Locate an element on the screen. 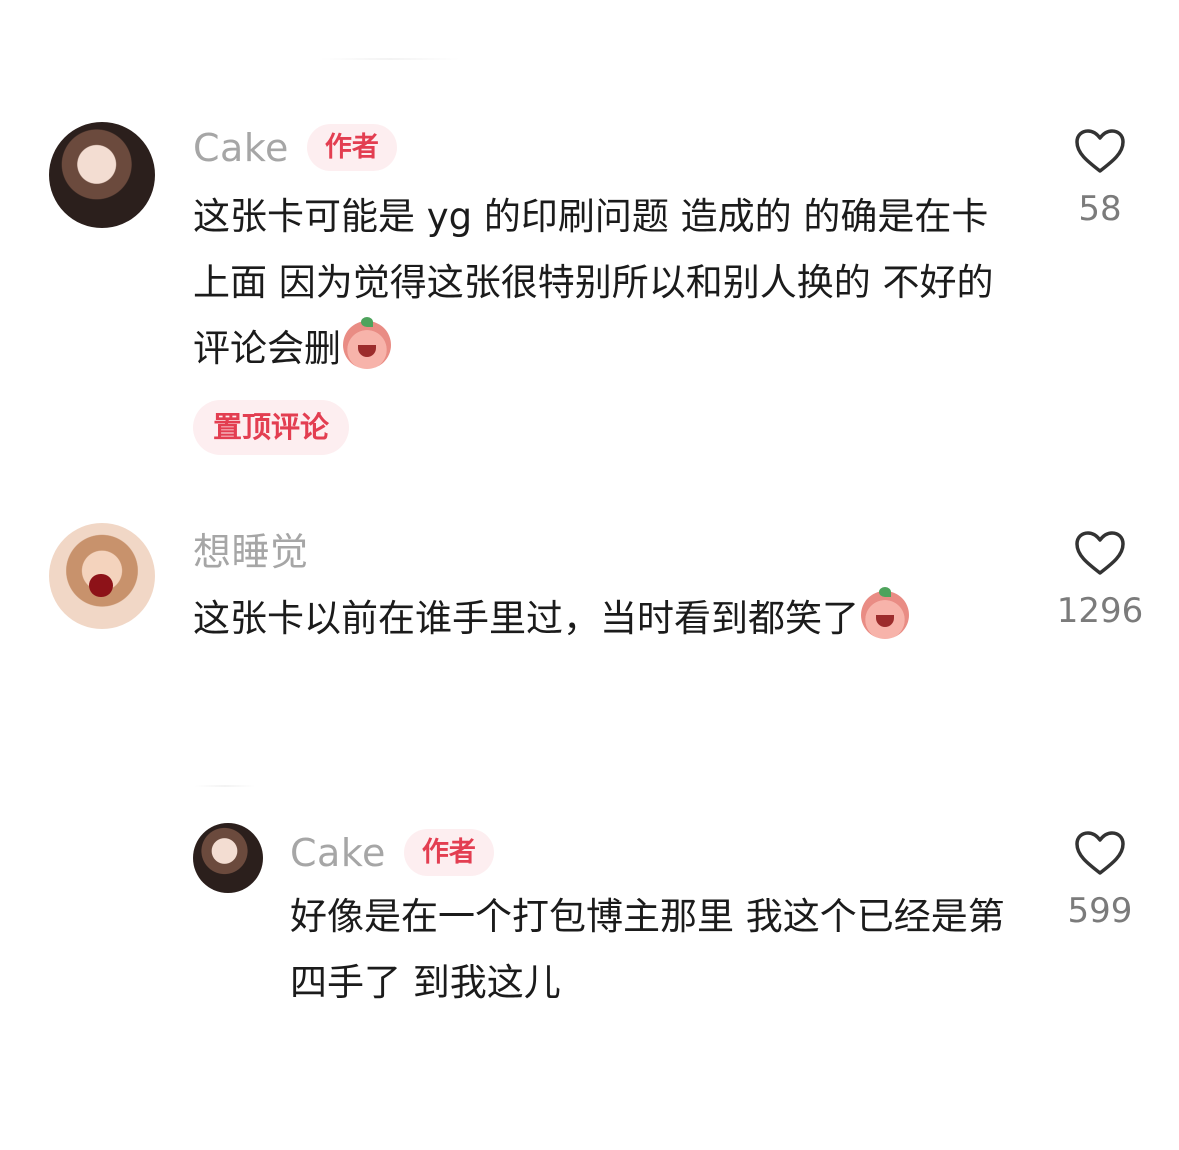  like-button: 599 is located at coordinates (1100, 879).